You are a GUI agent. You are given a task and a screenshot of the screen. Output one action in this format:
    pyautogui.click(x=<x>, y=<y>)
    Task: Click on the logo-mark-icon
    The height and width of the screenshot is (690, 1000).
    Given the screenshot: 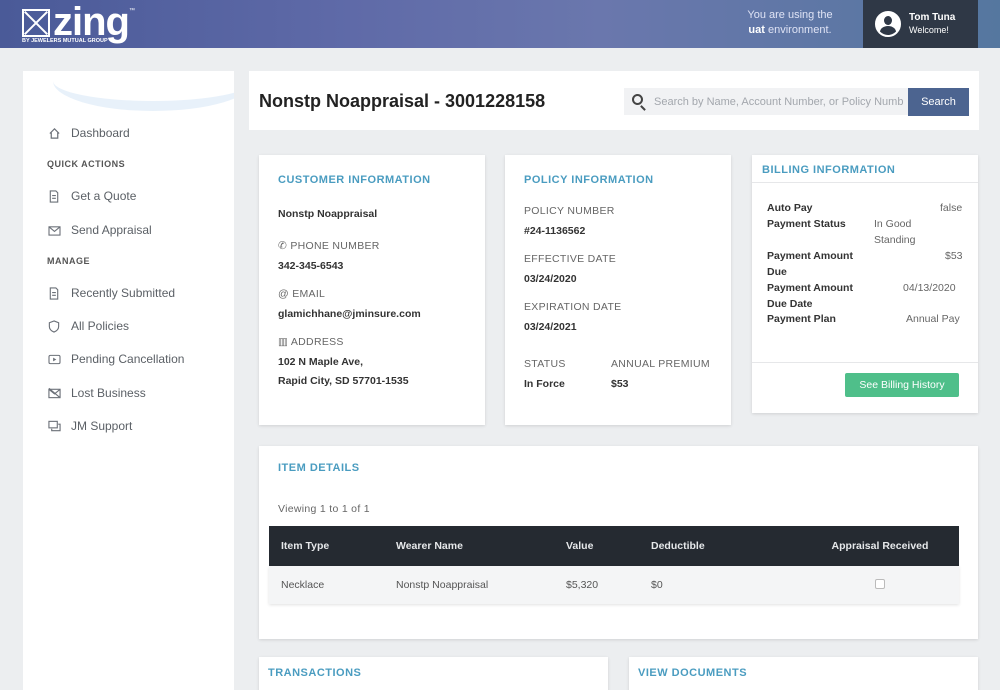 What is the action you would take?
    pyautogui.click(x=36, y=23)
    